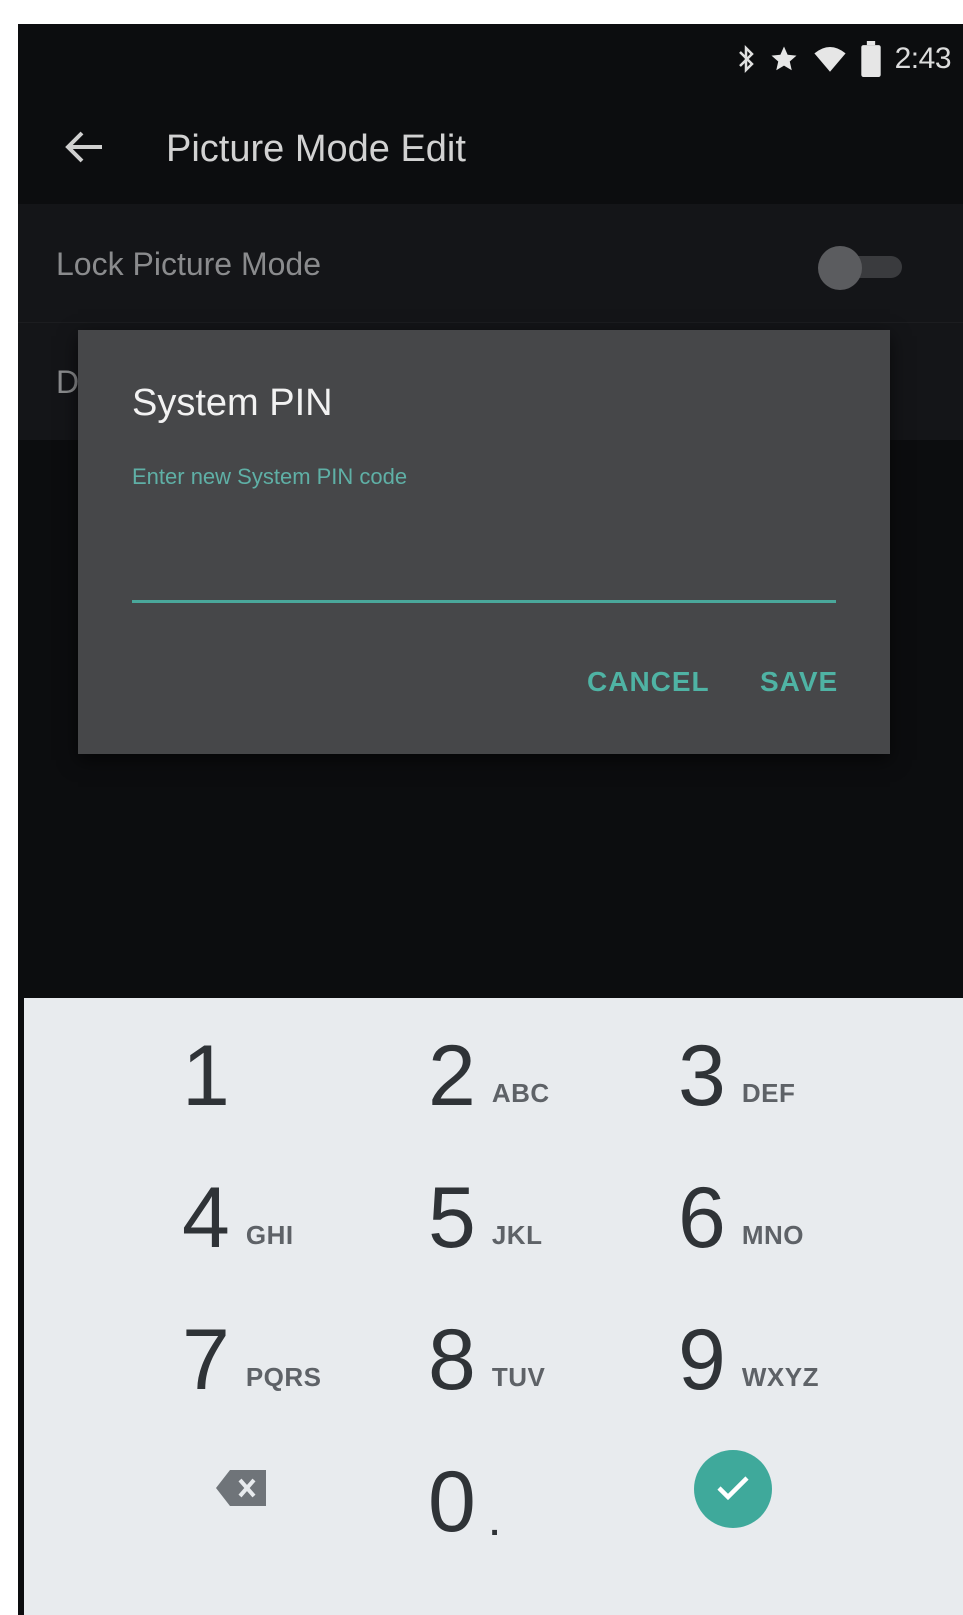 The height and width of the screenshot is (1615, 963). I want to click on key-letters: MNO, so click(773, 1234).